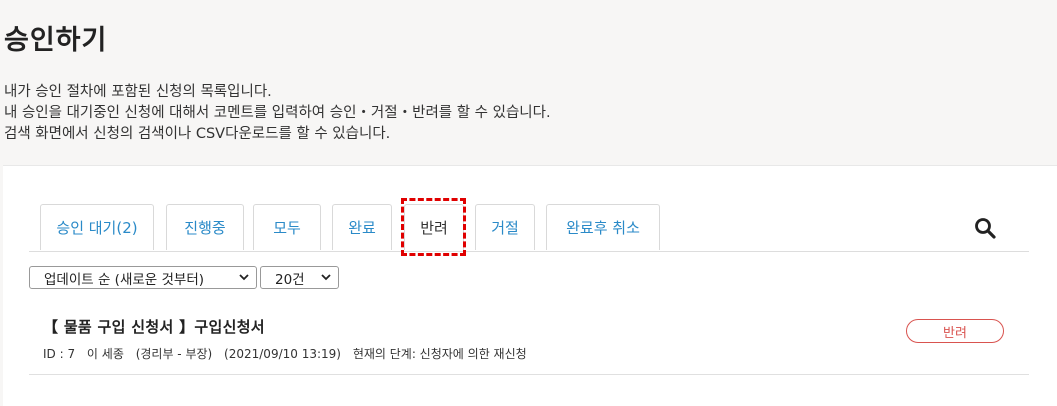 The height and width of the screenshot is (406, 1057). Describe the element at coordinates (985, 228) in the screenshot. I see `search-icon` at that location.